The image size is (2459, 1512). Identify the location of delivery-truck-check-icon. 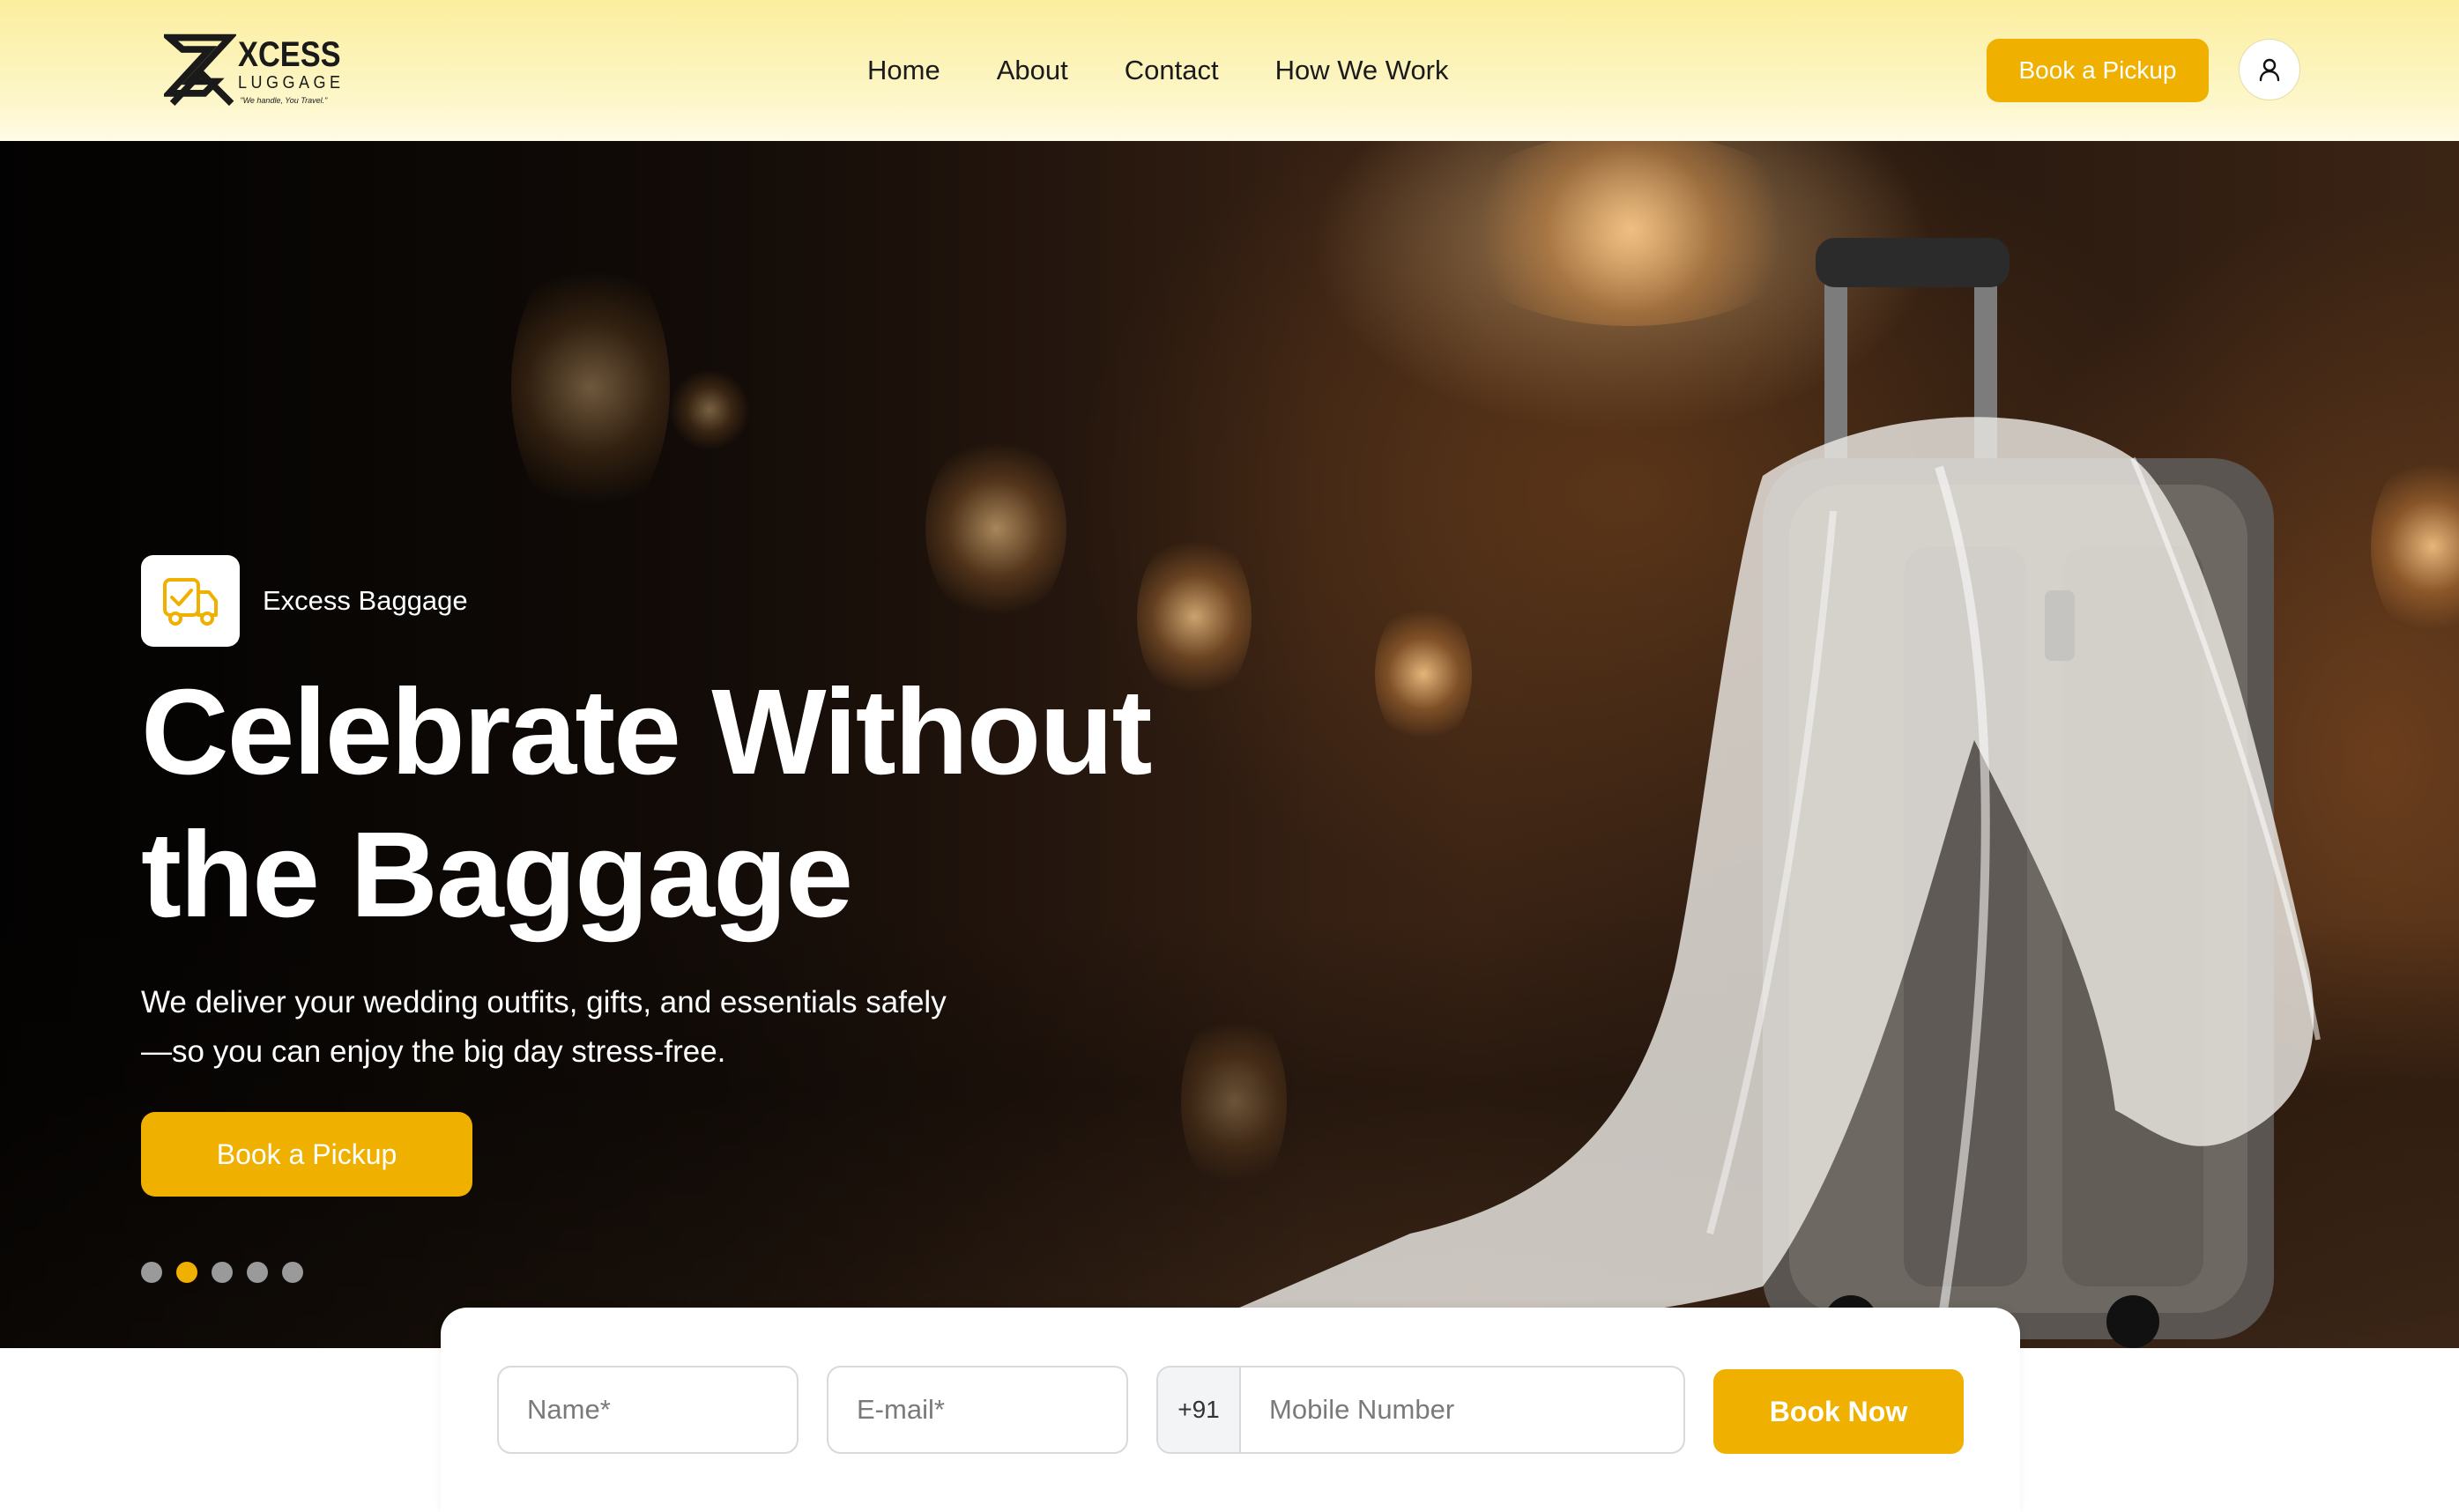
(190, 601).